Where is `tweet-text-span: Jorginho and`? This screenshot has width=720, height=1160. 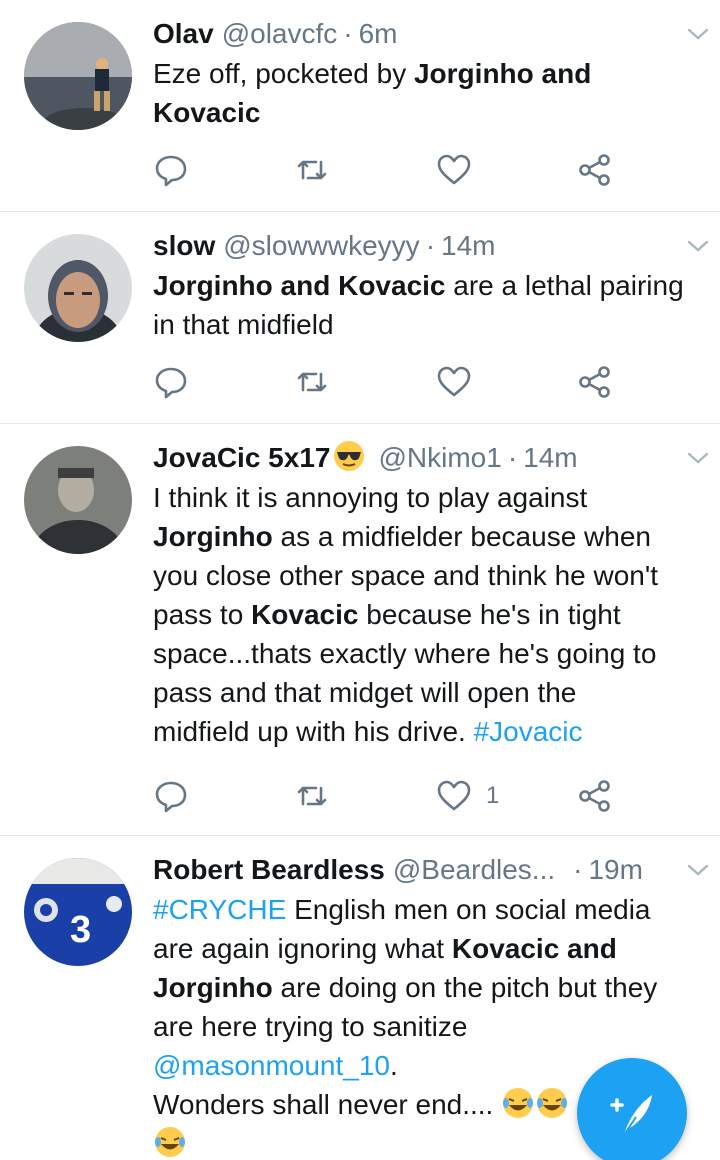 tweet-text-span: Jorginho and is located at coordinates (502, 73).